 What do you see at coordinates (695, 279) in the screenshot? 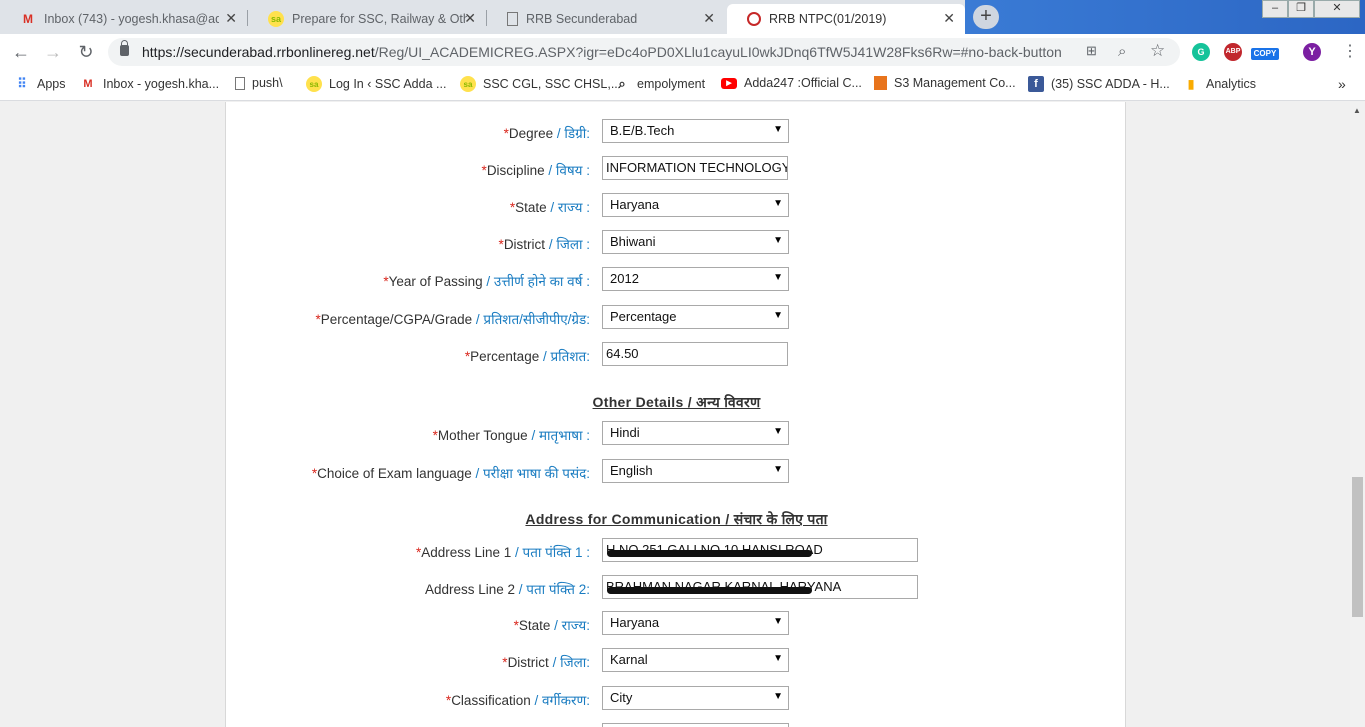
I see `dropdown-select: 2012 ▼` at bounding box center [695, 279].